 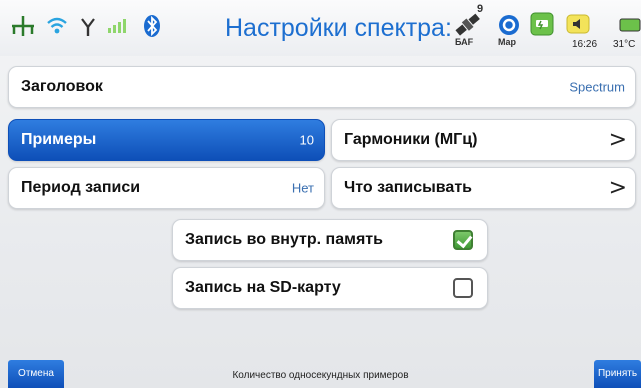 I want to click on status-bar: Настройки спектра: 9 БАF Map 16:26 31°C, so click(x=320, y=28).